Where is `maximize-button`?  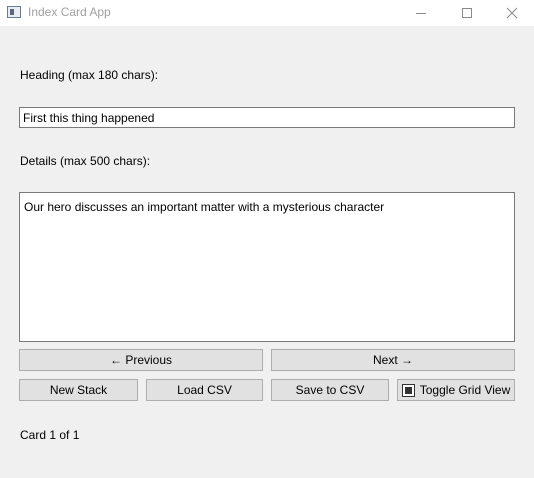
maximize-button is located at coordinates (467, 13).